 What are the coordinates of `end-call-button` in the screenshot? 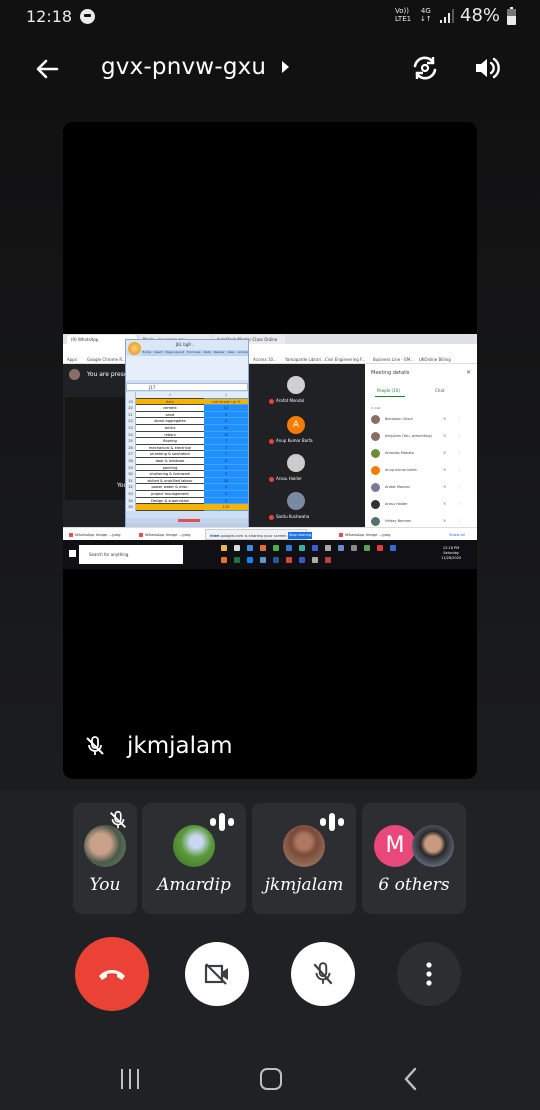 It's located at (112, 974).